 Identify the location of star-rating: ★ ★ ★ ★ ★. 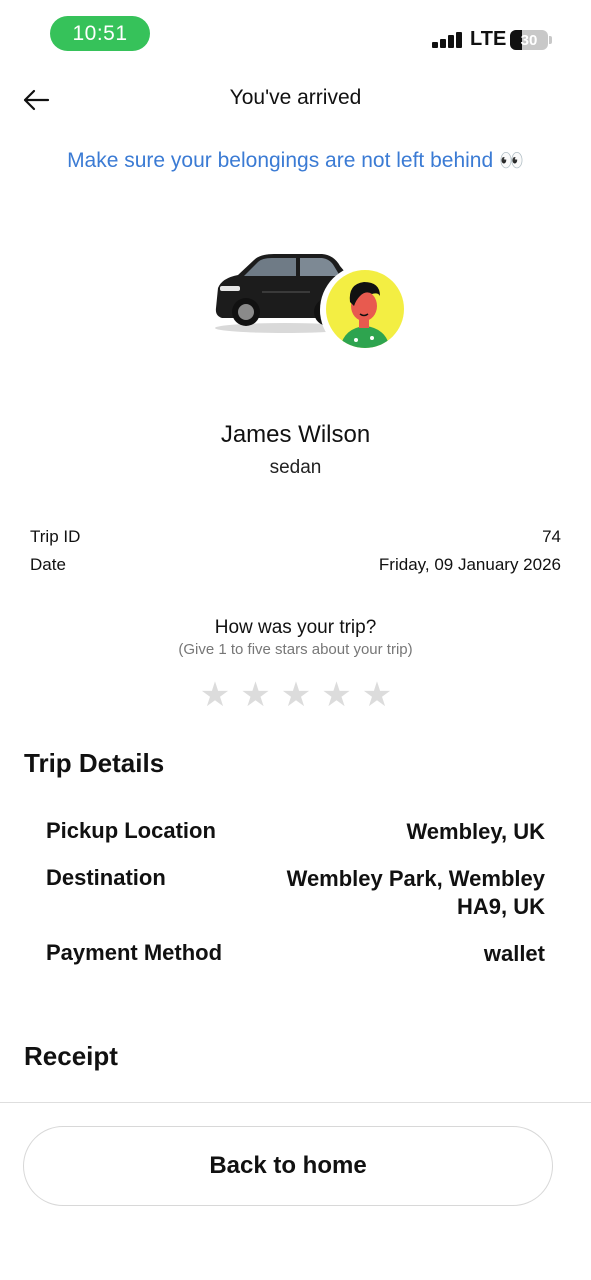
(296, 696).